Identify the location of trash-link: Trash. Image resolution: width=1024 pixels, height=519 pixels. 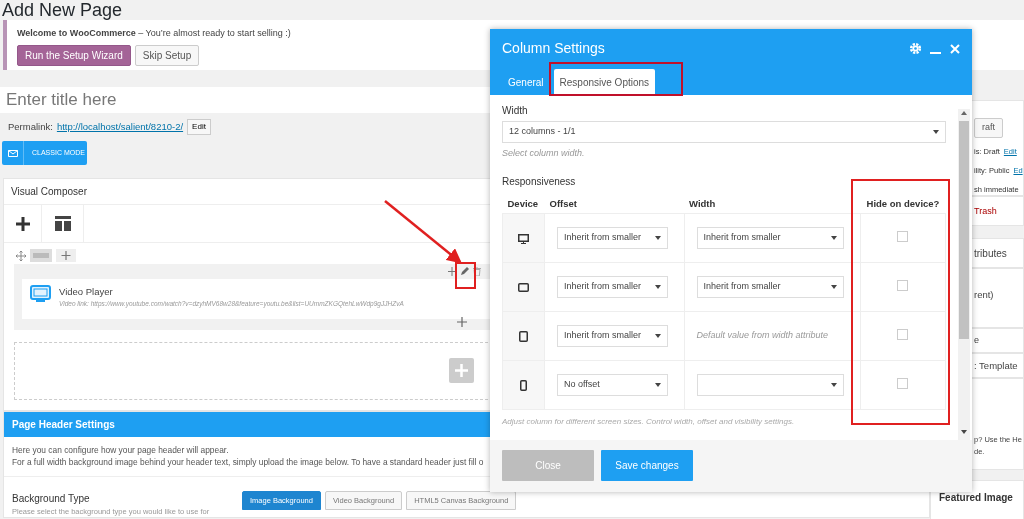
(985, 211).